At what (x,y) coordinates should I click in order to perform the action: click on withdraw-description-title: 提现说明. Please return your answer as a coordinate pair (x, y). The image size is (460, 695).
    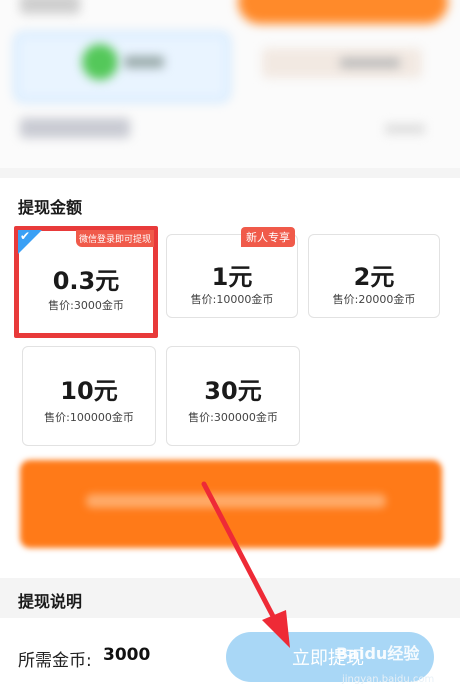
    Looking at the image, I should click on (50, 601).